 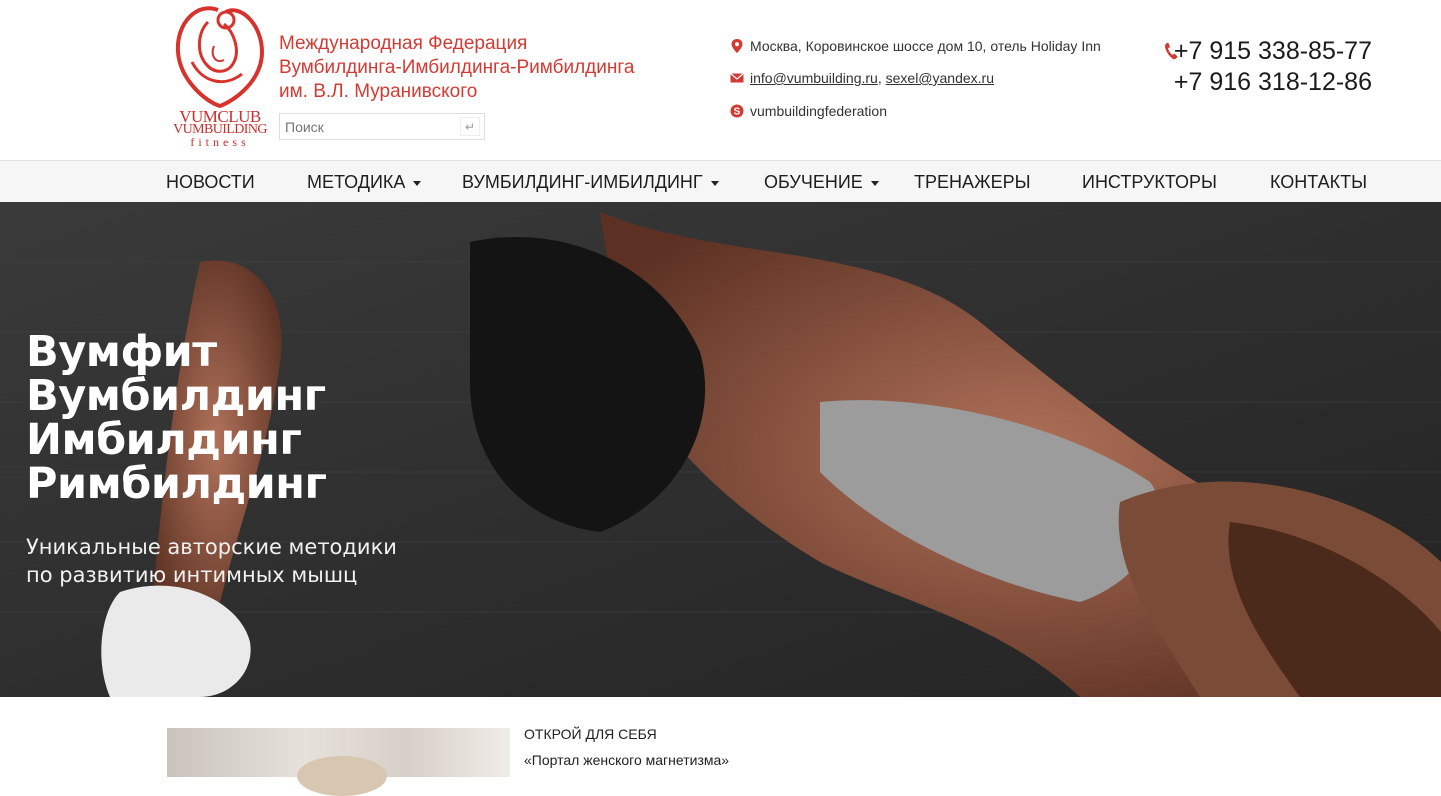 I want to click on hero-heading: Вумфит Вумбилдинг Имбилдинг Римбилдинг, so click(x=176, y=418).